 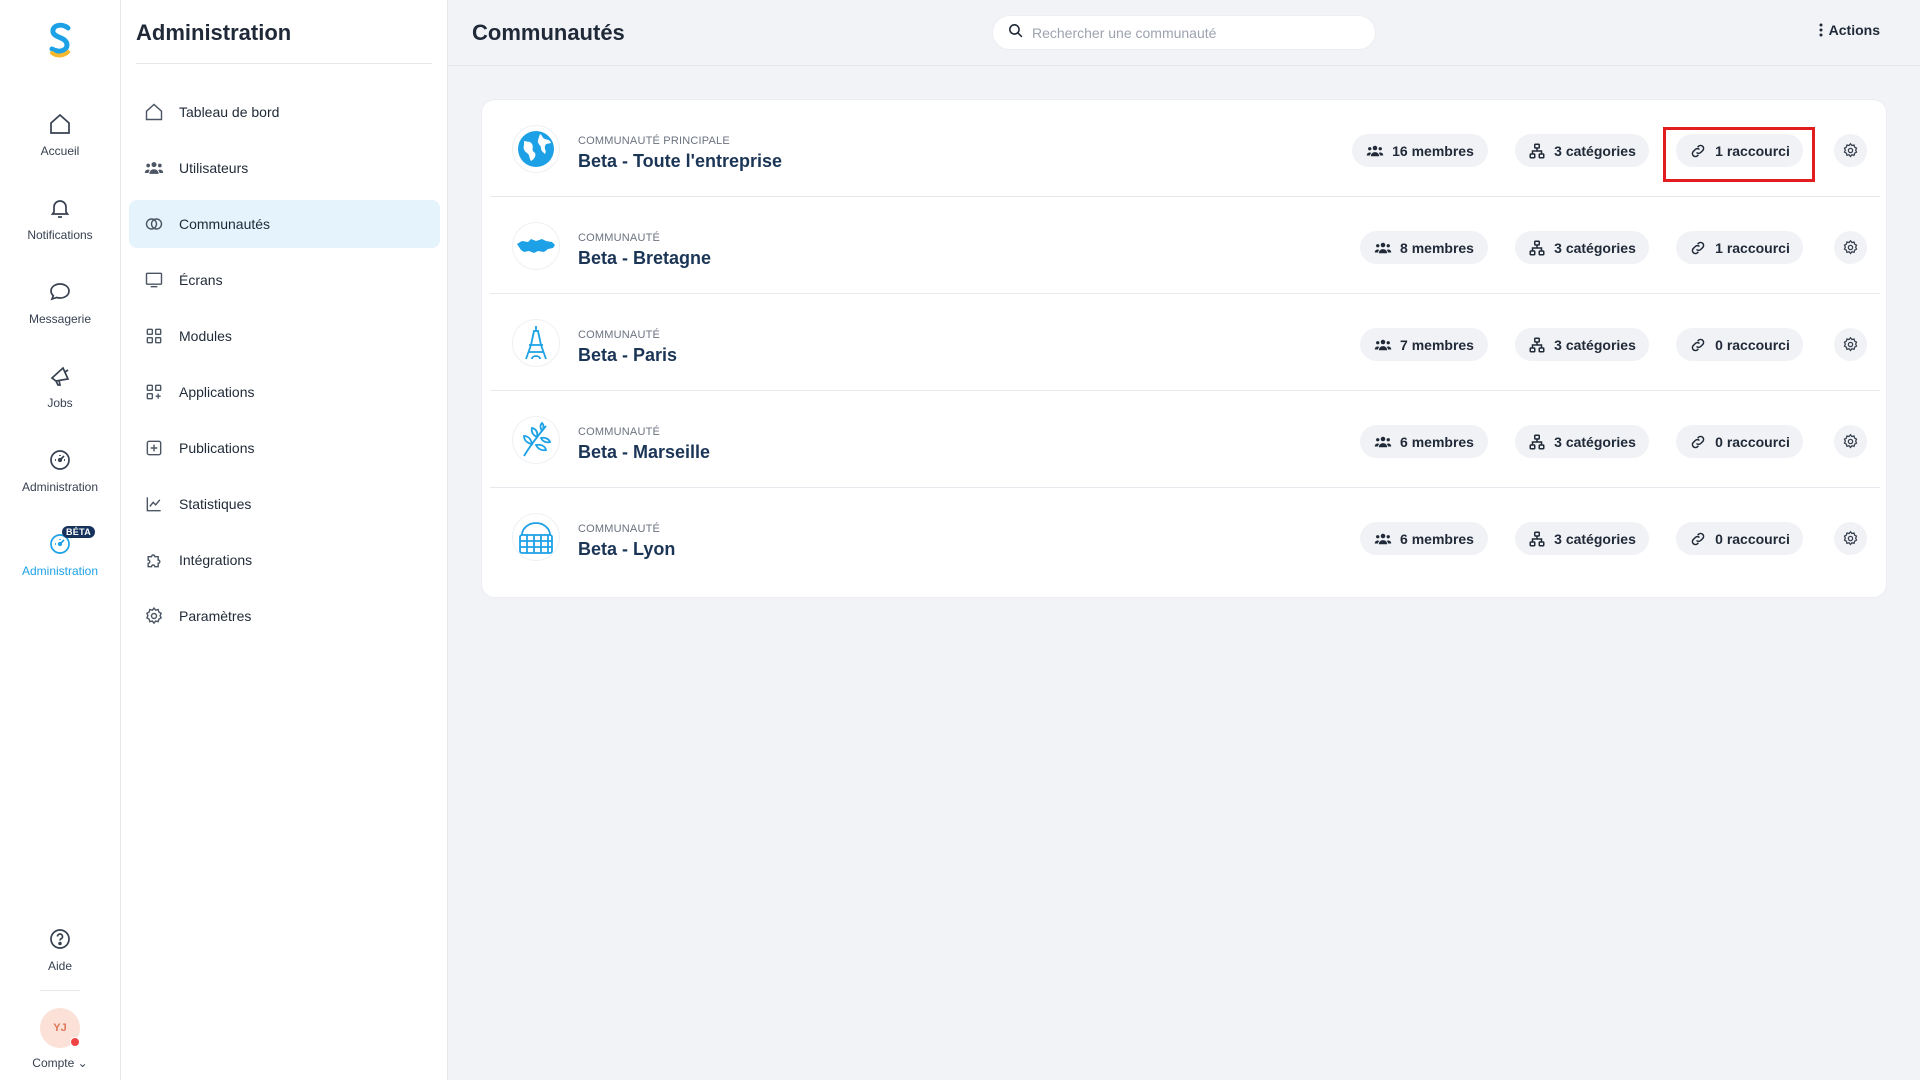 I want to click on menu-item-tableau-de-bord: Tableau de bord, so click(x=284, y=112).